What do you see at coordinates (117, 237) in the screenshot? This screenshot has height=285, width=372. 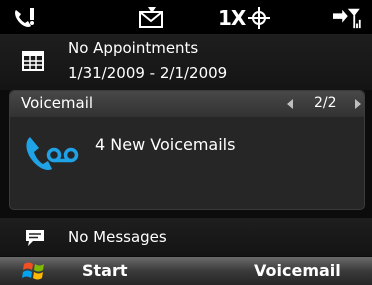 I see `messages-label: No Messages` at bounding box center [117, 237].